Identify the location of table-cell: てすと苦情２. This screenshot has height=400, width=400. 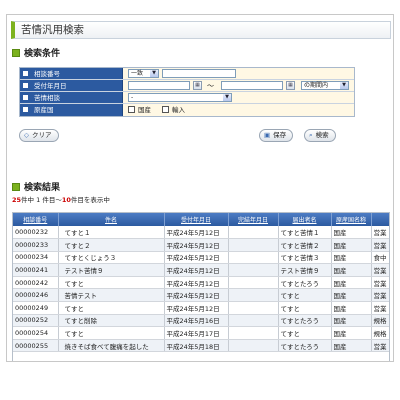
(305, 245).